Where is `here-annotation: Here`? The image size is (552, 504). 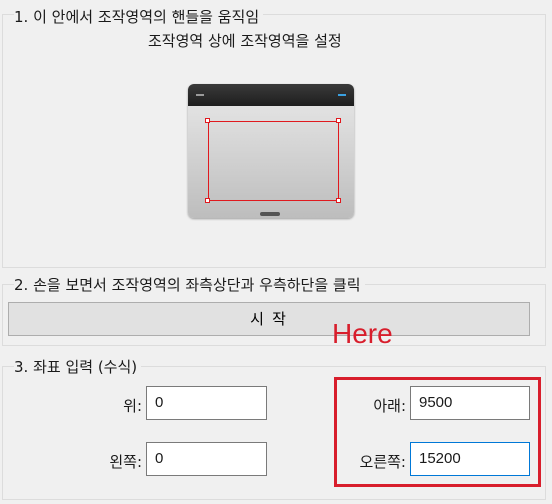
here-annotation: Here is located at coordinates (362, 333).